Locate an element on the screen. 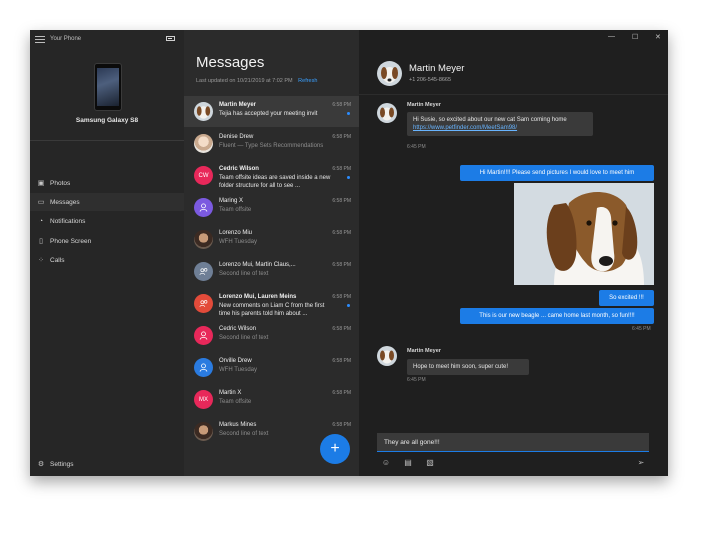 This screenshot has height=535, width=728. close-icon: ✕ is located at coordinates (658, 37).